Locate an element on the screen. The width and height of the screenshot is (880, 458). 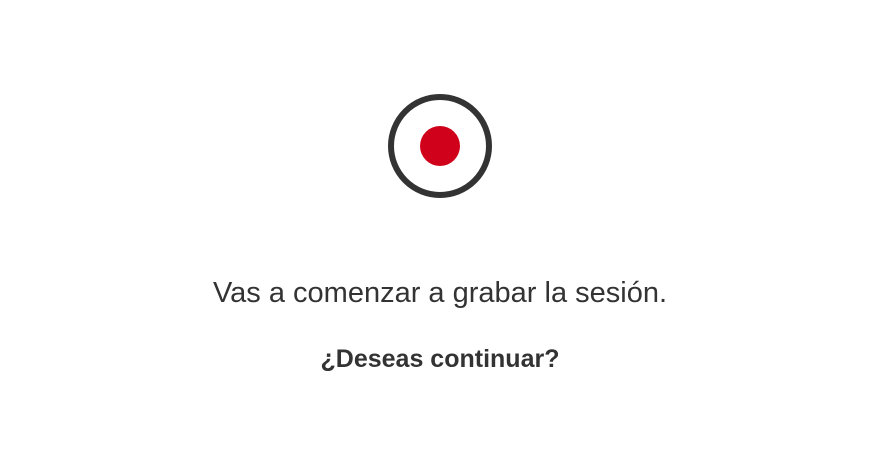
record-icon is located at coordinates (440, 146).